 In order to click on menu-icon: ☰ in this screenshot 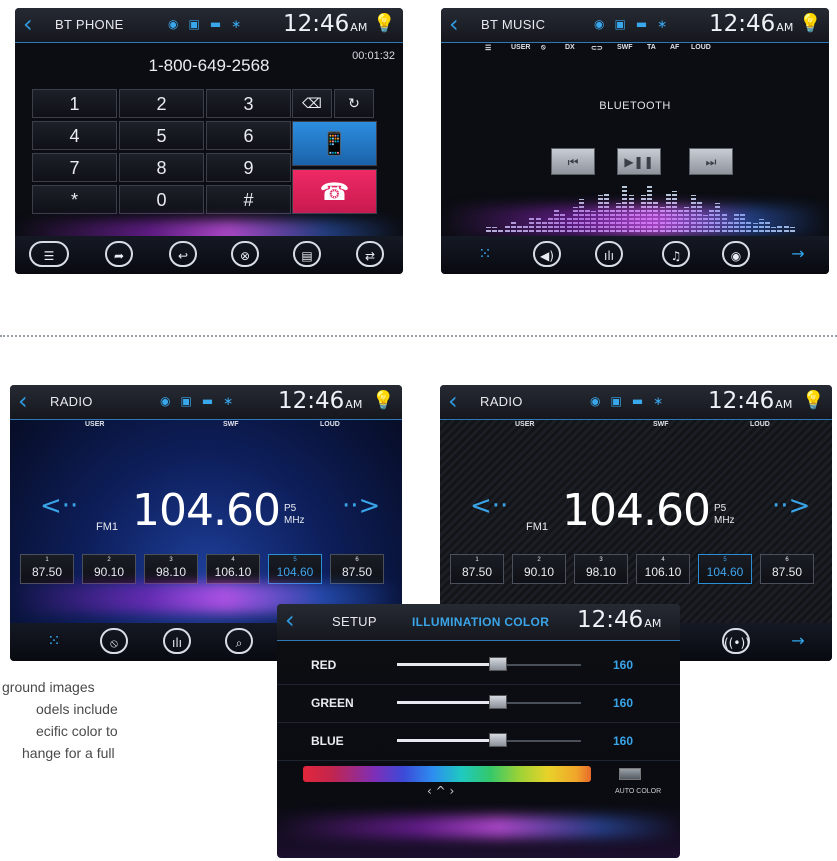, I will do `click(488, 48)`.